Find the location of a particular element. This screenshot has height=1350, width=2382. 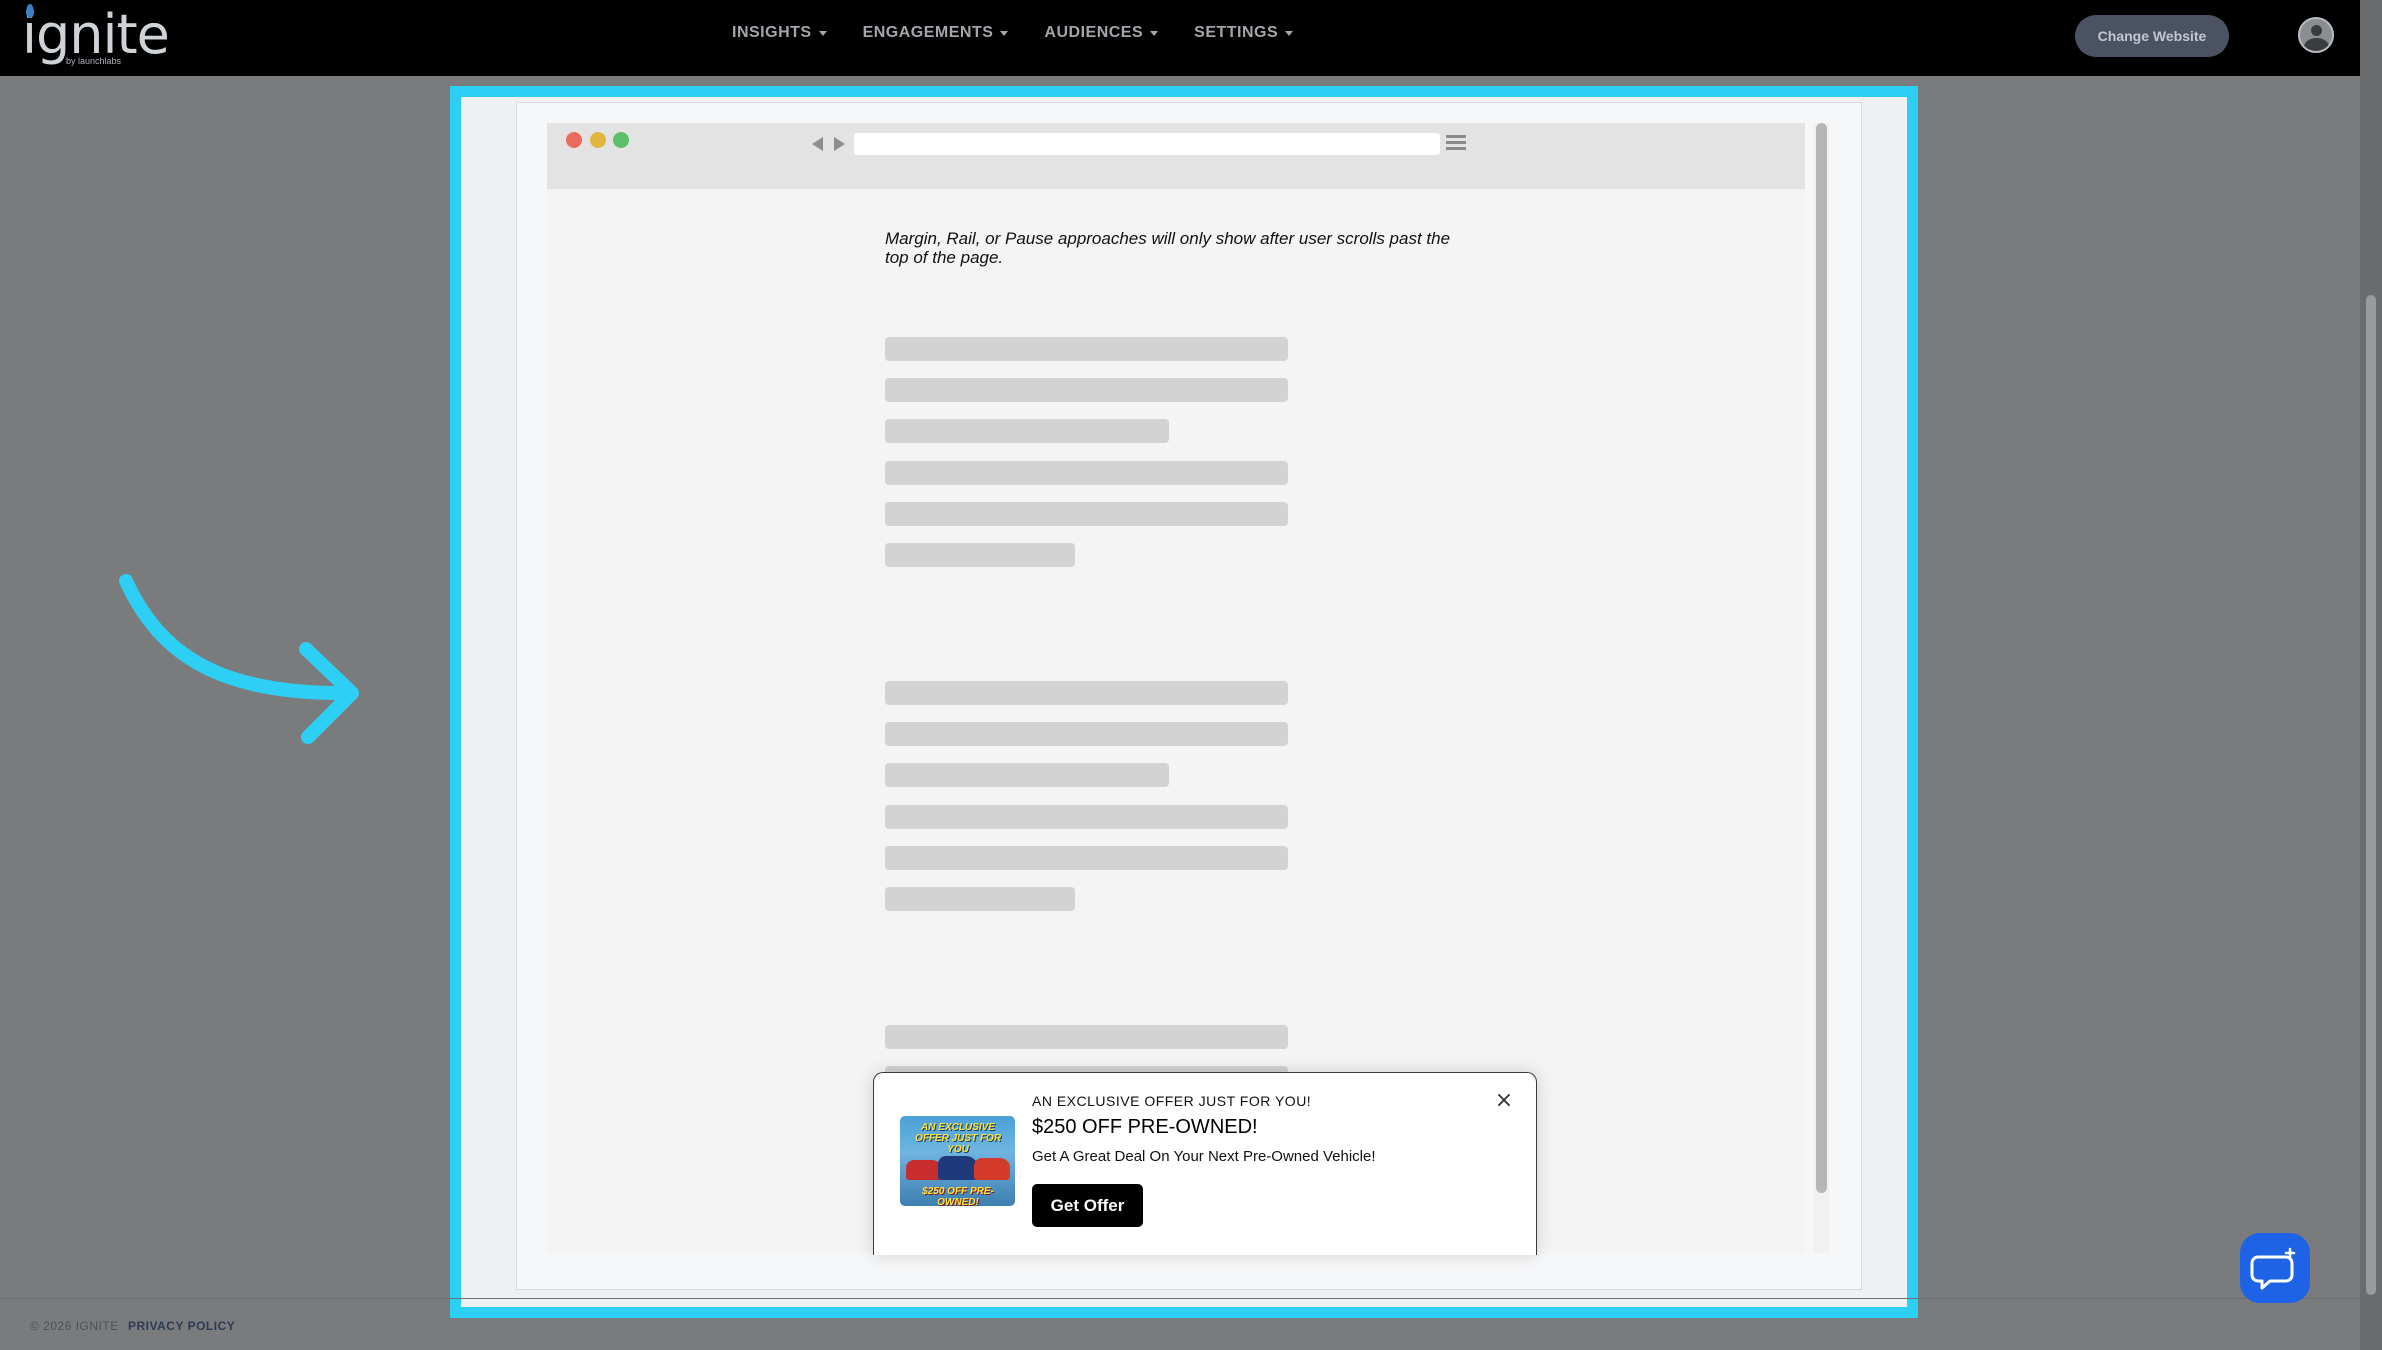

nav-insights: INSIGHTS is located at coordinates (779, 33).